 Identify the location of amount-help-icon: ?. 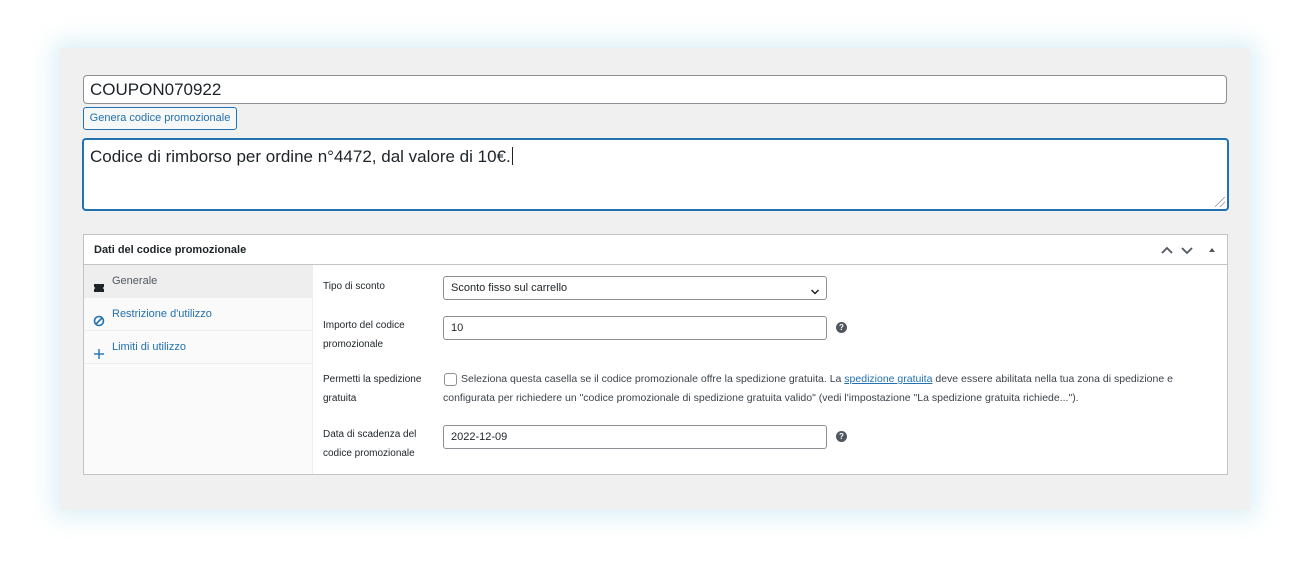
(841, 327).